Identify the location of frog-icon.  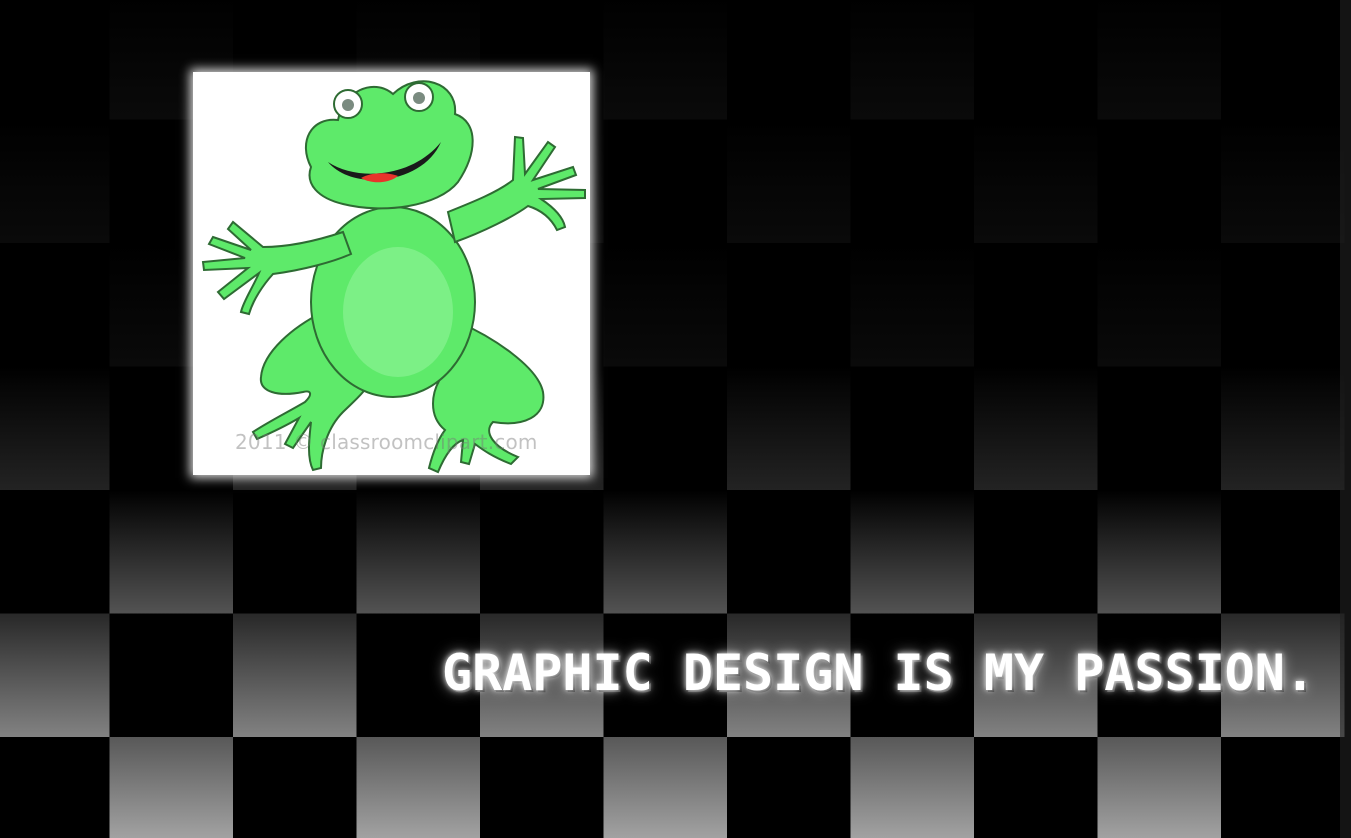
(393, 277).